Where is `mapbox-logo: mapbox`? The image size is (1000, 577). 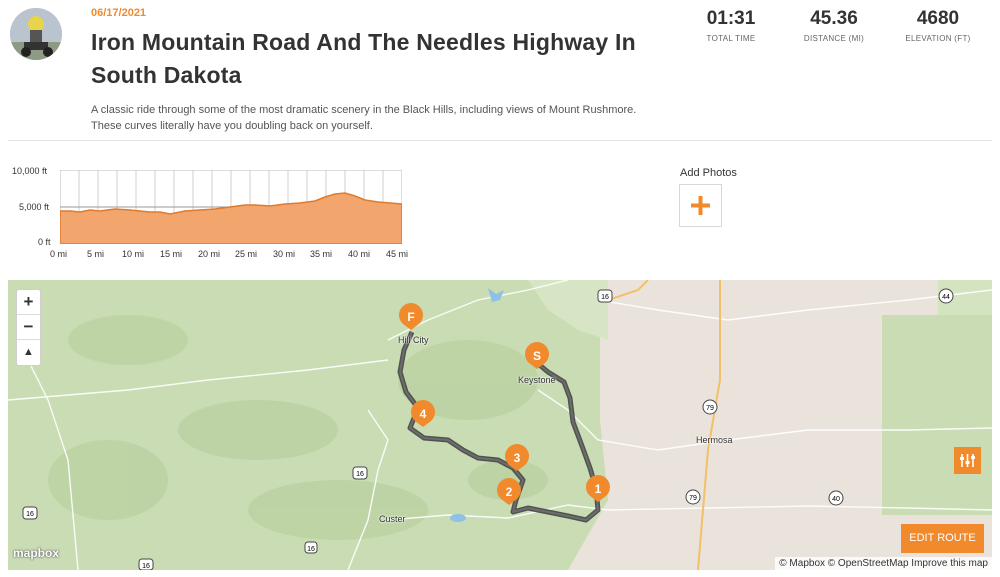 mapbox-logo: mapbox is located at coordinates (36, 553).